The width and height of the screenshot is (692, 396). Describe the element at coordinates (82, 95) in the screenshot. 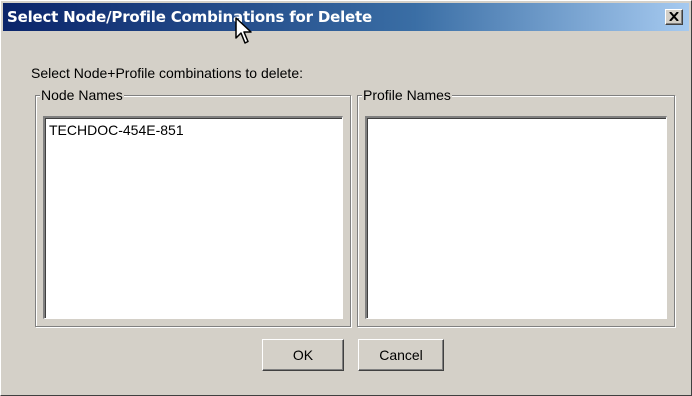

I see `node-names-legend: Node Names` at that location.